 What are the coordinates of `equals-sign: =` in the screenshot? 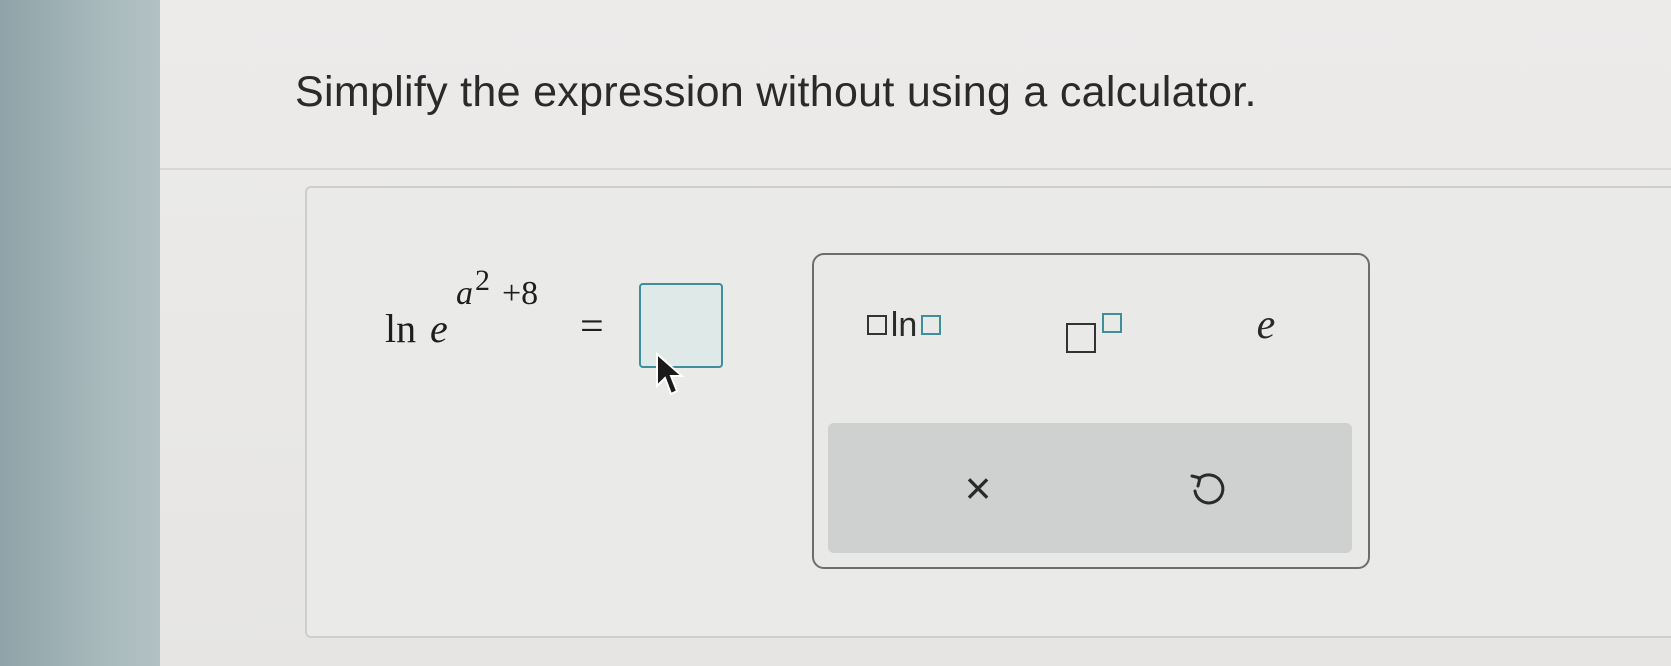 It's located at (592, 327).